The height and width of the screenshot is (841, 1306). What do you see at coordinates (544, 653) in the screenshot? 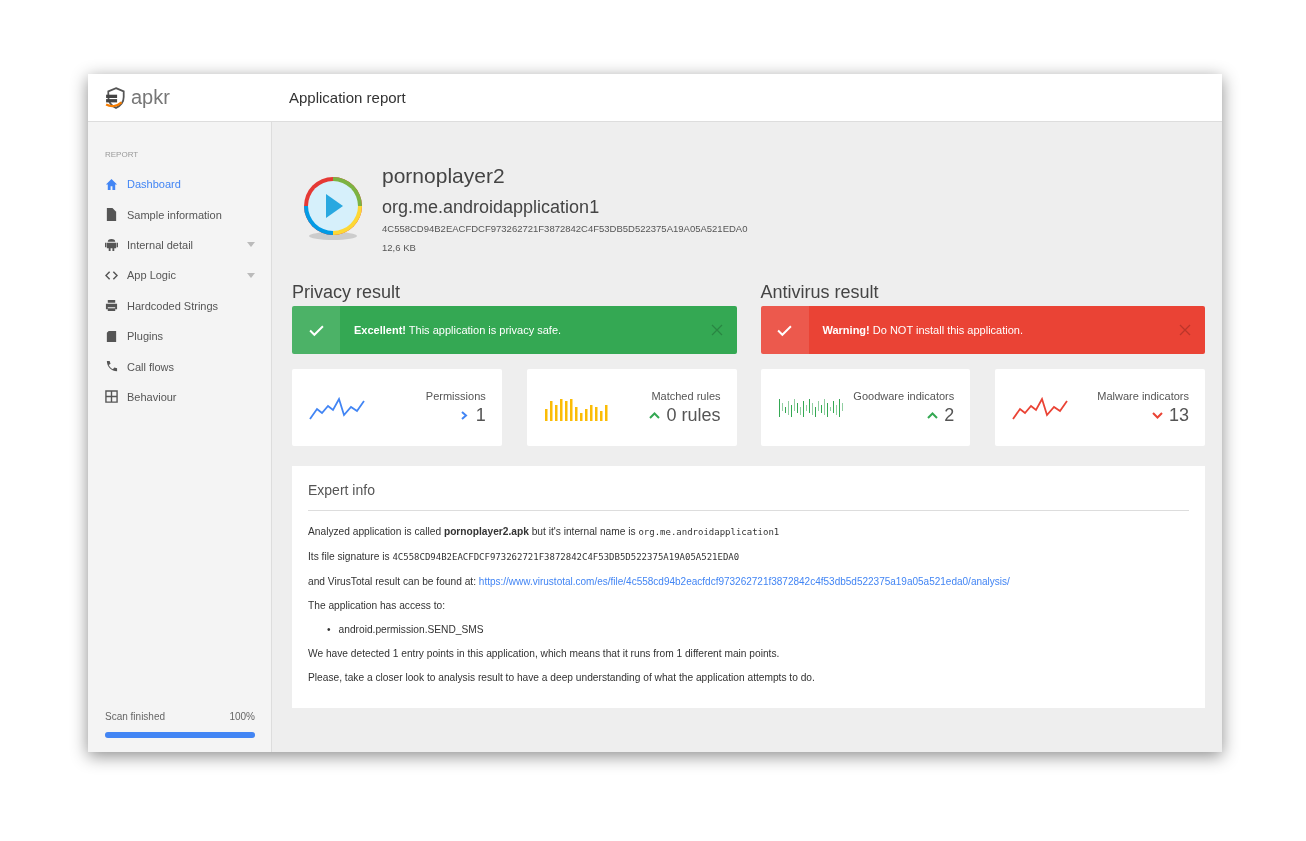
I see `paragraph: We have detected 1 entry points in this application, which means that it runs from 1 different main points.` at bounding box center [544, 653].